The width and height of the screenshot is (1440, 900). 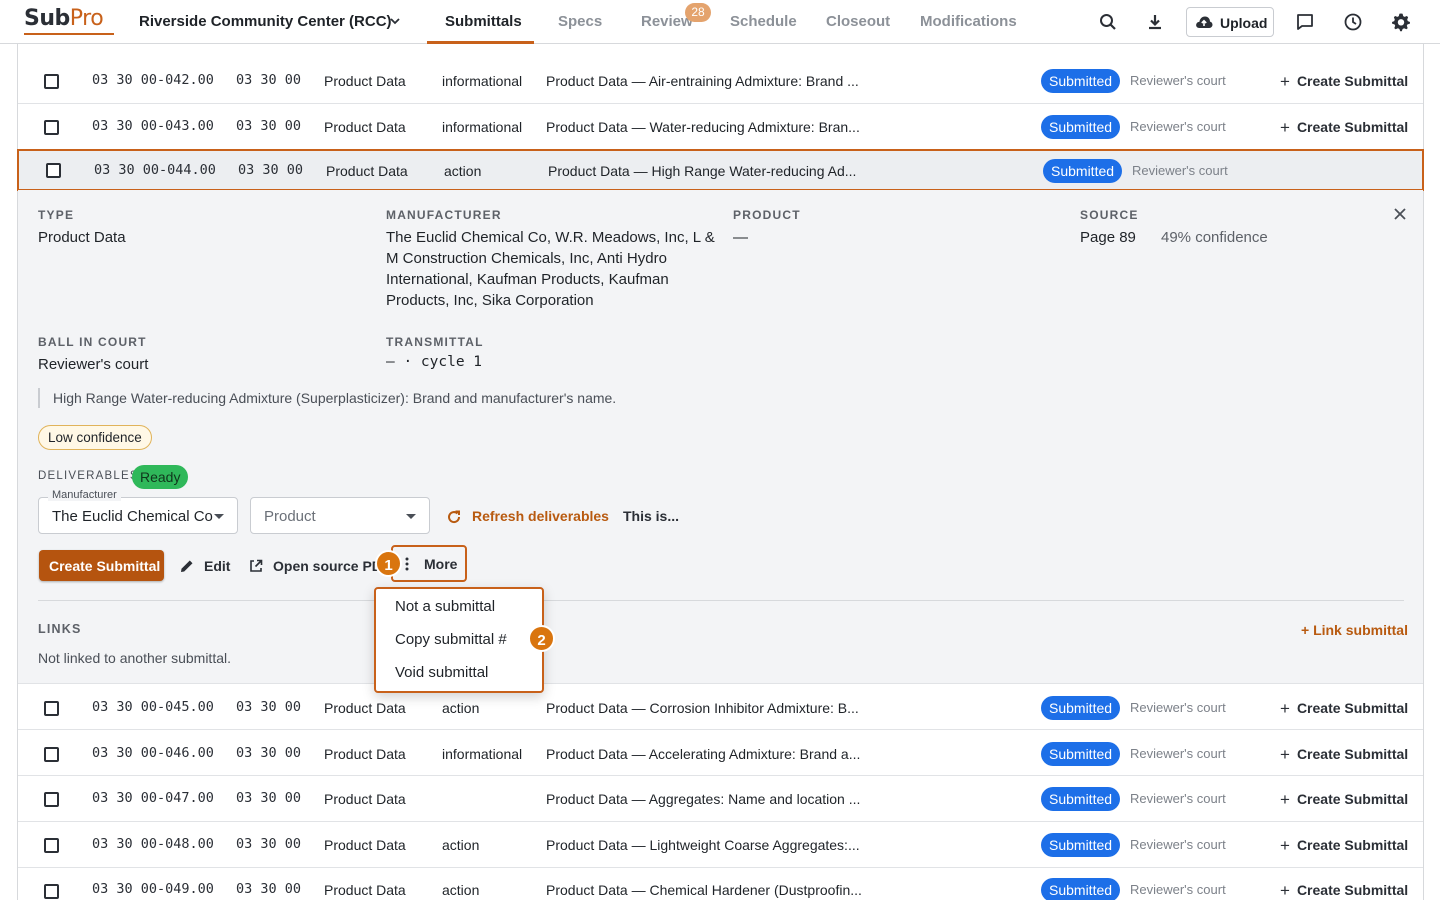 What do you see at coordinates (187, 566) in the screenshot?
I see `pencil-icon` at bounding box center [187, 566].